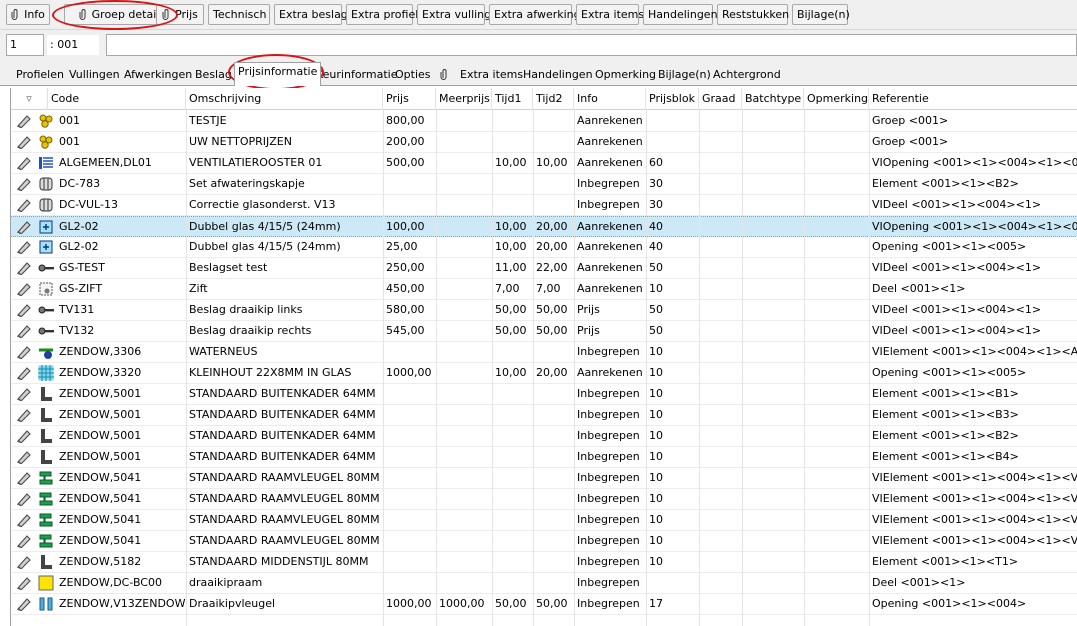 The image size is (1077, 626). Describe the element at coordinates (610, 99) in the screenshot. I see `column-header-info: Info` at that location.